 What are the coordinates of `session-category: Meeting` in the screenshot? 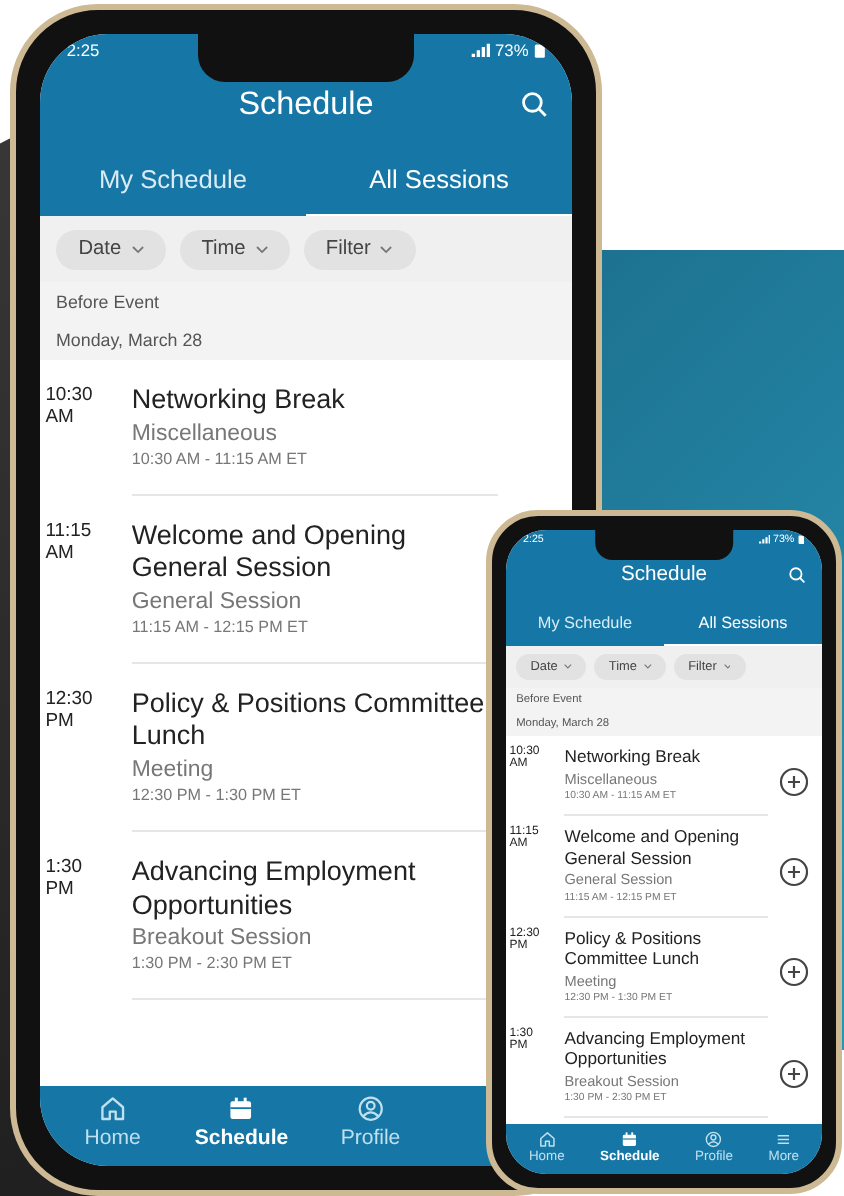 It's located at (173, 769).